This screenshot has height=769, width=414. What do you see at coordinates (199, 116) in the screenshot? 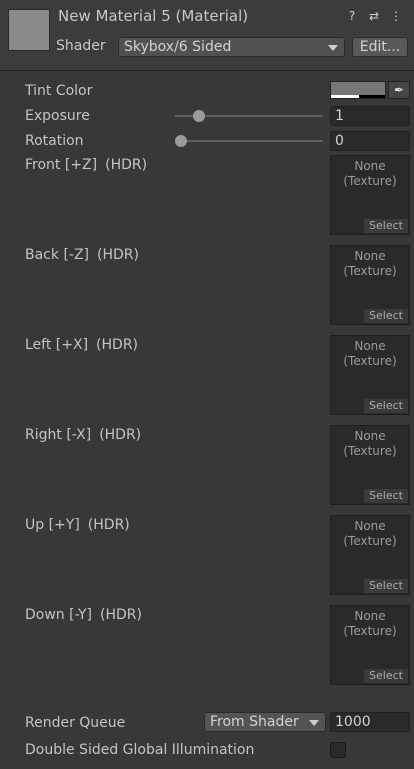
I see `exposure-slider-knob` at bounding box center [199, 116].